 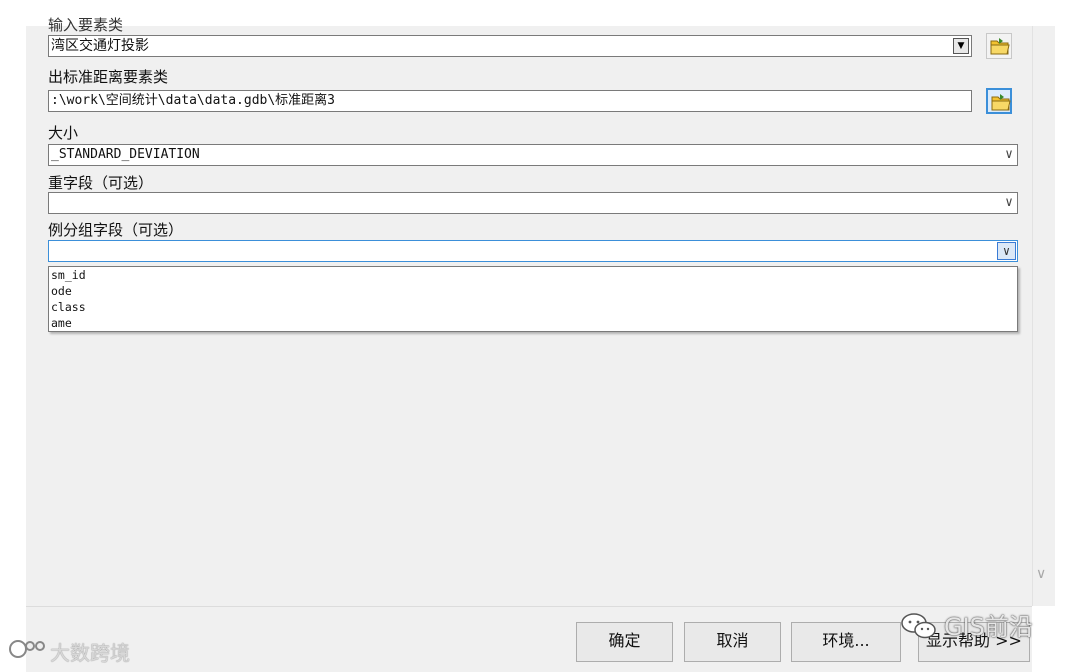 I want to click on output-features-label: 出标准距离要素类, so click(x=108, y=77).